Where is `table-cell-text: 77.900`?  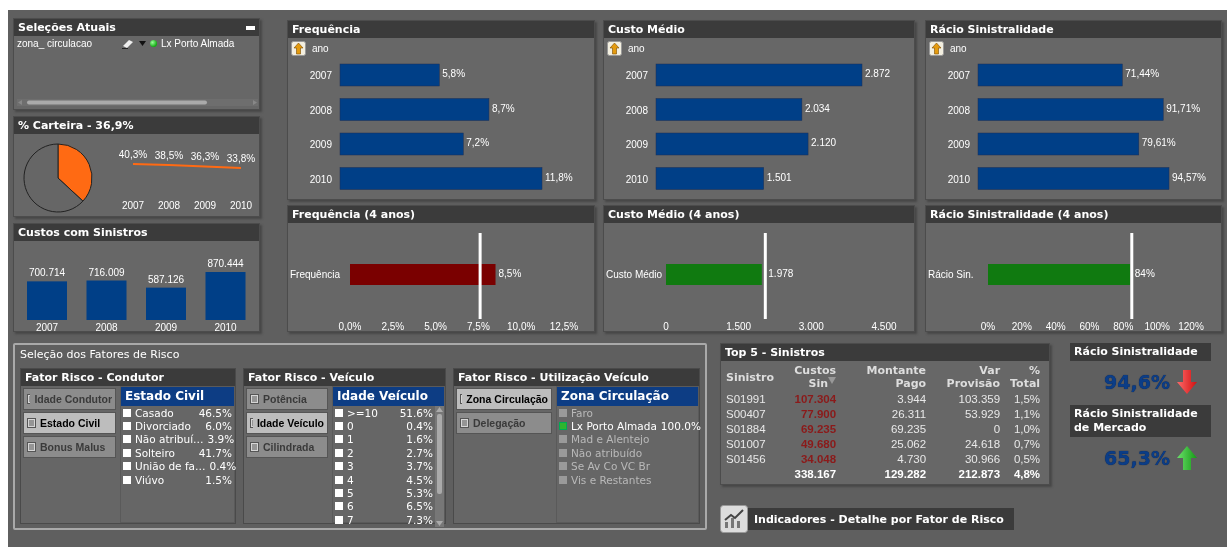
table-cell-text: 77.900 is located at coordinates (818, 413).